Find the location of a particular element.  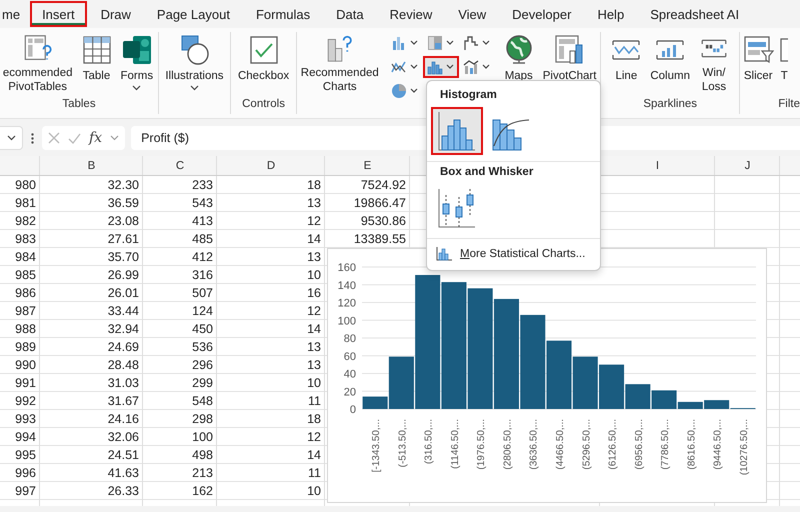

combo-chart-icon is located at coordinates (470, 67).